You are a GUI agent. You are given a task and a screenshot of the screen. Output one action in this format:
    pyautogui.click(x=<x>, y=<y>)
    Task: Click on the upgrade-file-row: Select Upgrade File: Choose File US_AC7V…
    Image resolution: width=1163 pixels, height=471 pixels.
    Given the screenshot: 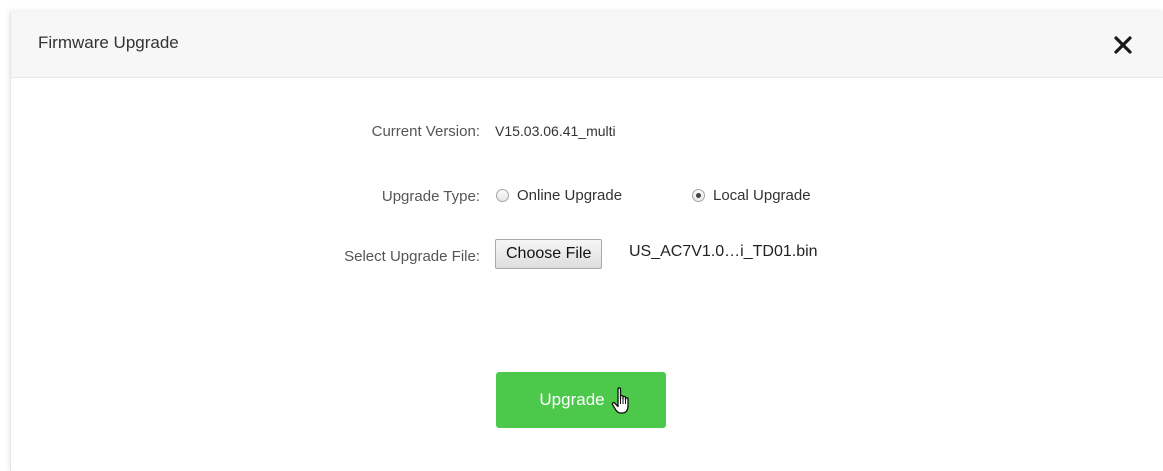 What is the action you would take?
    pyautogui.click(x=587, y=254)
    